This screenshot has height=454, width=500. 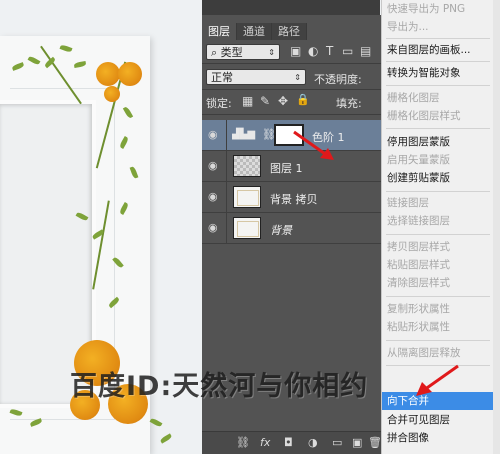 What do you see at coordinates (256, 77) in the screenshot?
I see `blend-mode-select: 正常 ⇕` at bounding box center [256, 77].